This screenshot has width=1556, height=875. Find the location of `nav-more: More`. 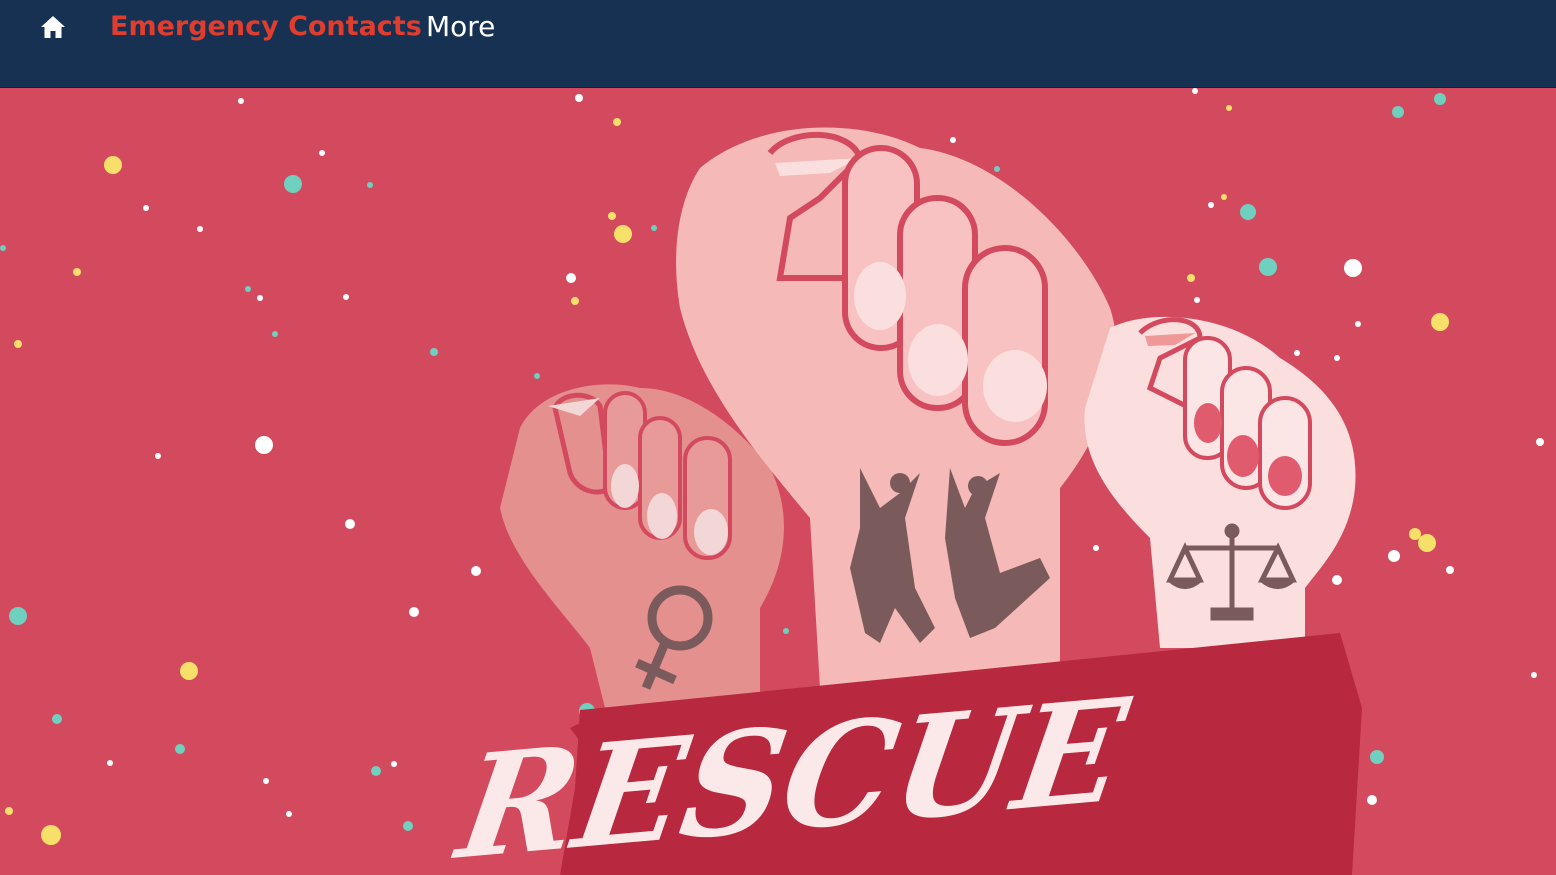

nav-more: More is located at coordinates (460, 27).